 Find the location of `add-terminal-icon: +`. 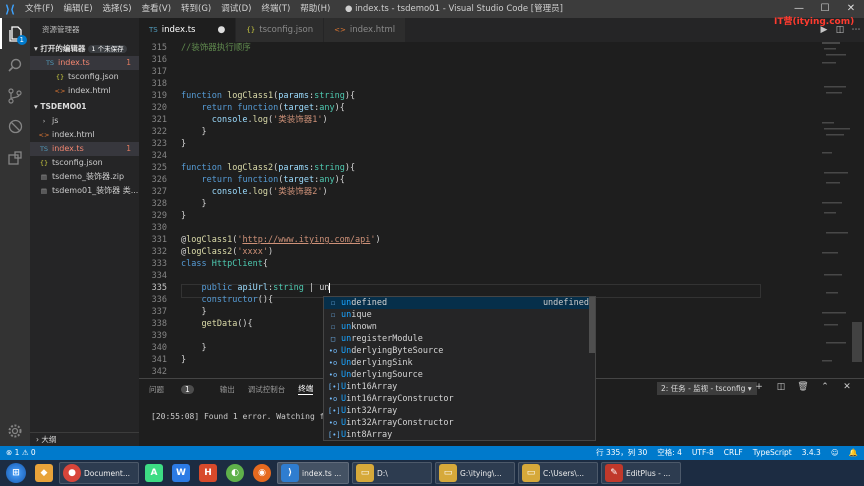

add-terminal-icon: + is located at coordinates (759, 387).